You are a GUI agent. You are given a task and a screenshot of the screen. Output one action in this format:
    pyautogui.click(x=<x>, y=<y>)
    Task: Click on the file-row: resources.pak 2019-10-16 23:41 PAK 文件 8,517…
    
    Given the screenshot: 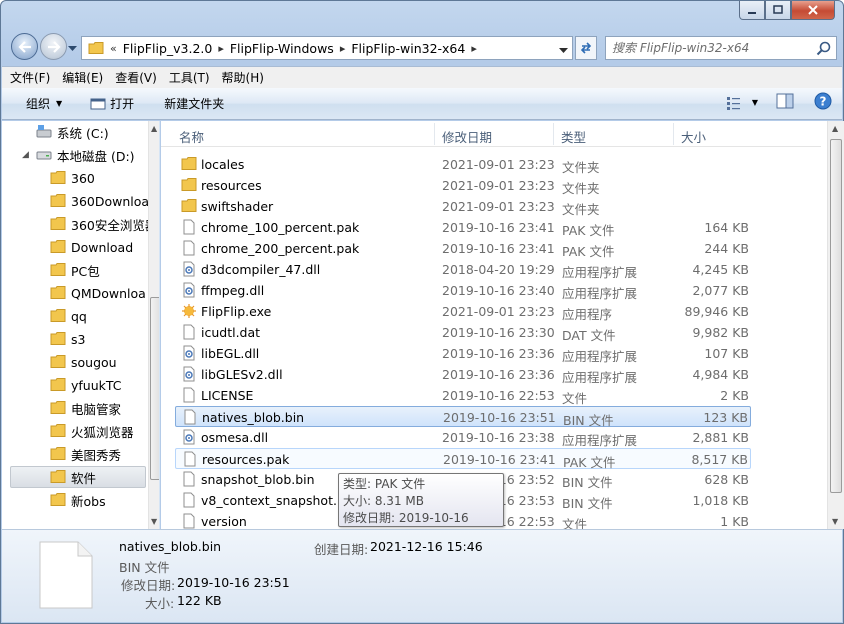 What is the action you would take?
    pyautogui.click(x=463, y=459)
    